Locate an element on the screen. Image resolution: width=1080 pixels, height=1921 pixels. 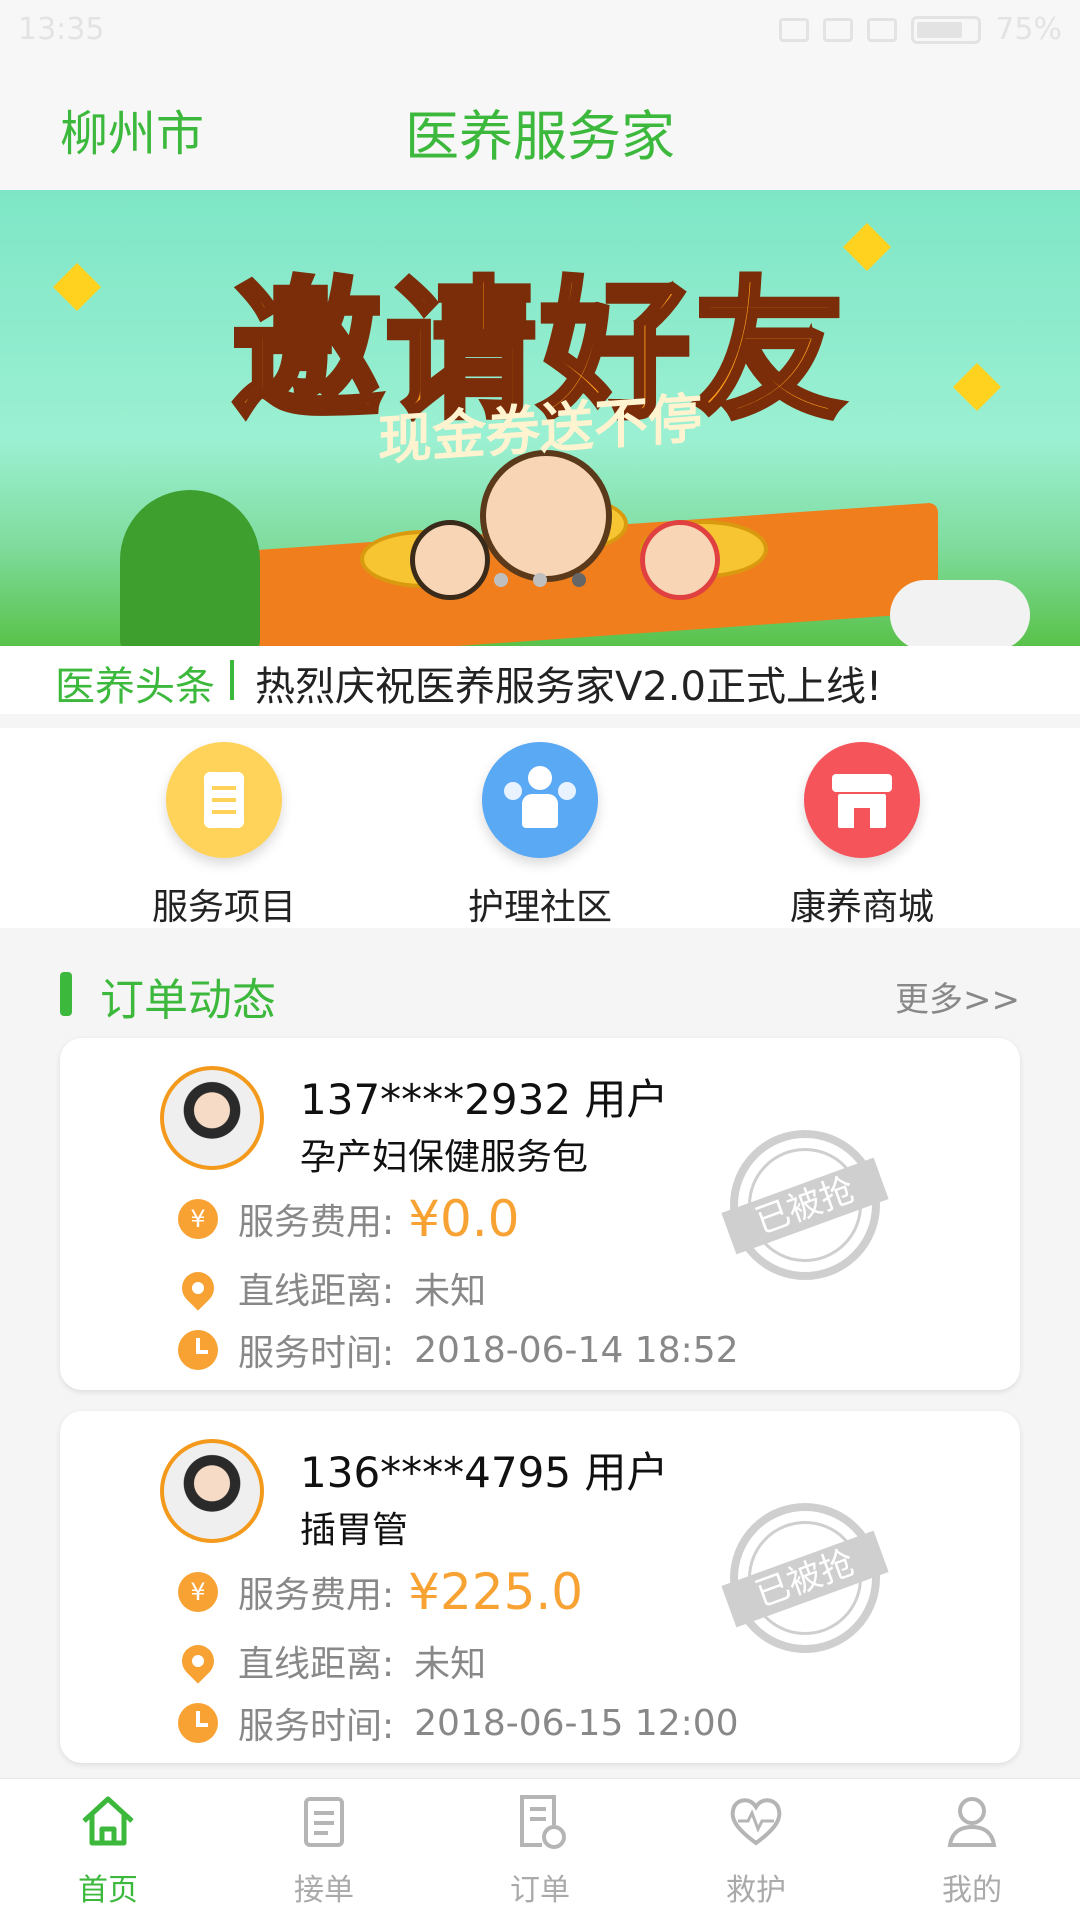
battery-icon is located at coordinates (946, 29).